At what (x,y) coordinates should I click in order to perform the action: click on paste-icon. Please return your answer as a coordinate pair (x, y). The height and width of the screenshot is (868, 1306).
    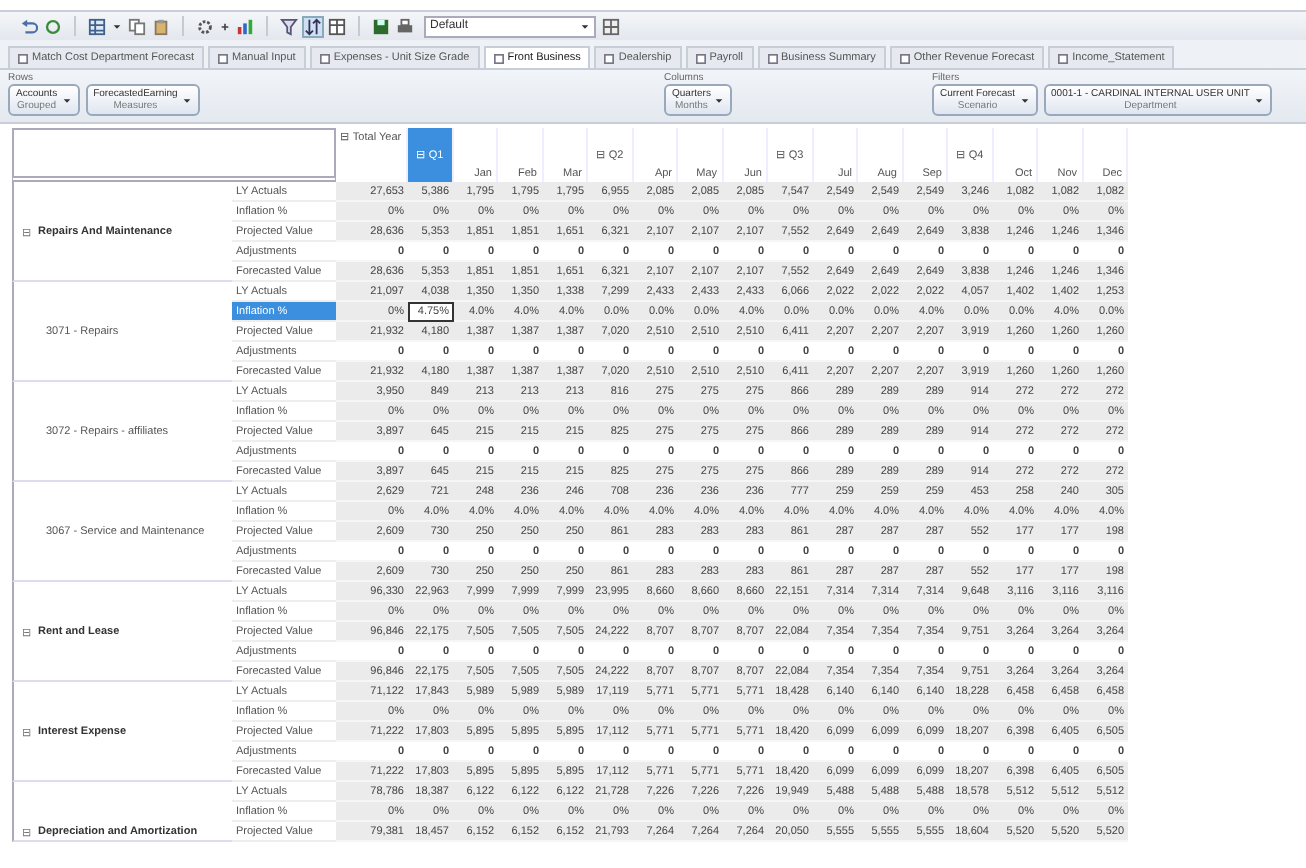
    Looking at the image, I should click on (161, 26).